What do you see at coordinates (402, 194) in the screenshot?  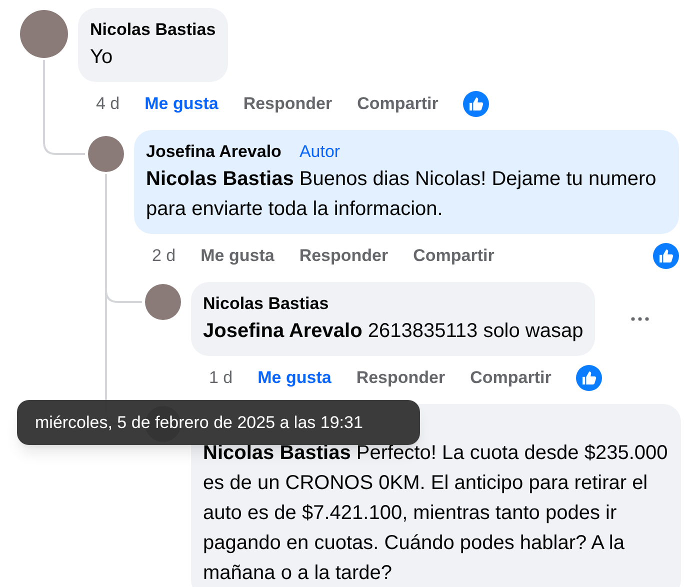 I see `comment-text: Nicolas Bastias Buenos dias Nicolas! Dejame tu numero para enviarte toda la informacion.` at bounding box center [402, 194].